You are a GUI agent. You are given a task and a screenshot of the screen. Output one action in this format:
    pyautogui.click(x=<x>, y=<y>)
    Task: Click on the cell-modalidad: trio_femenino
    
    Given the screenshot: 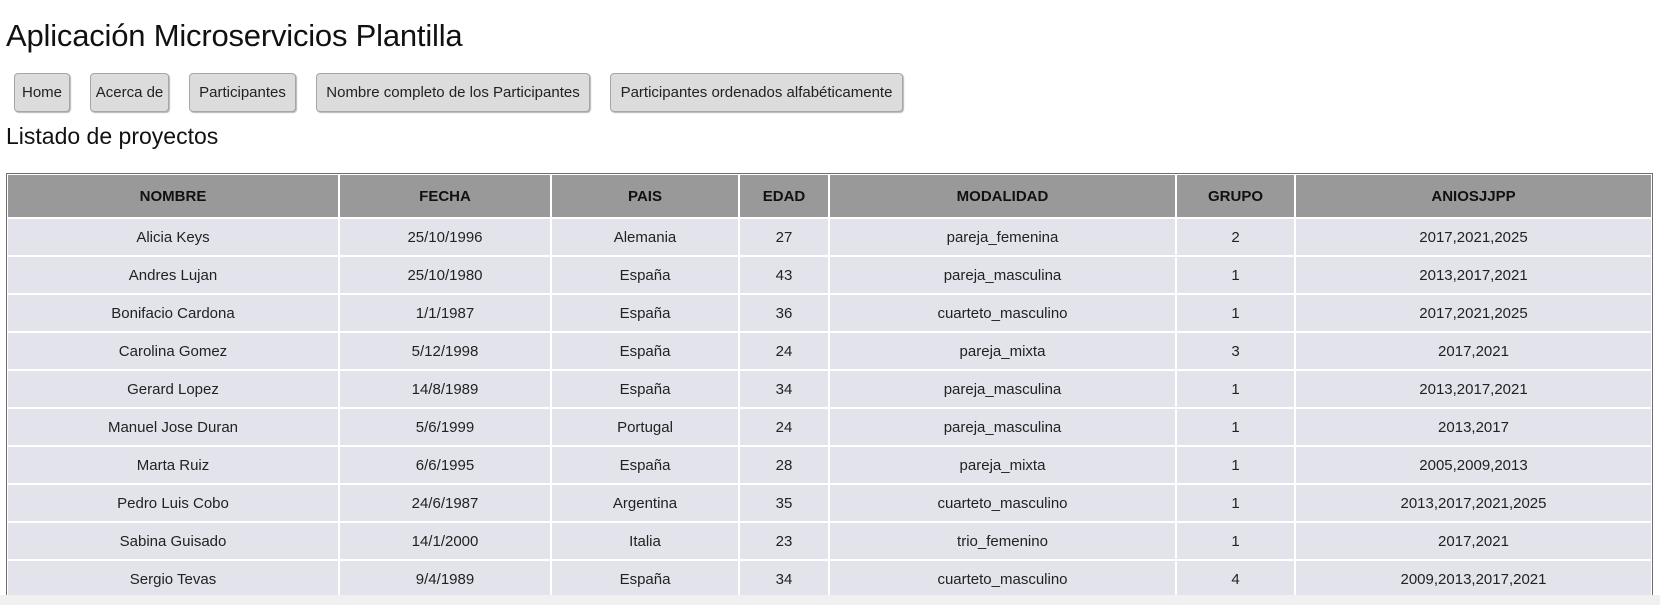 What is the action you would take?
    pyautogui.click(x=1002, y=541)
    